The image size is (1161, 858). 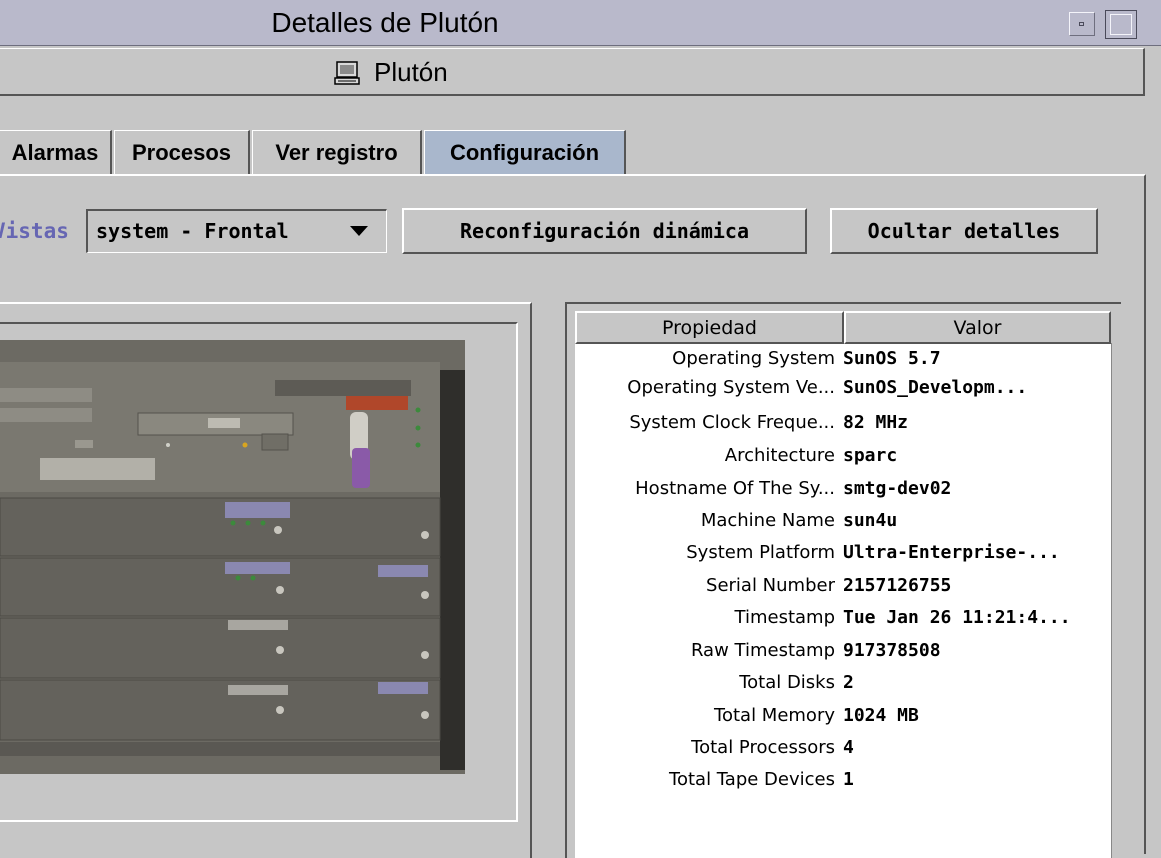 What do you see at coordinates (762, 650) in the screenshot?
I see `property-cell: Raw Timestamp` at bounding box center [762, 650].